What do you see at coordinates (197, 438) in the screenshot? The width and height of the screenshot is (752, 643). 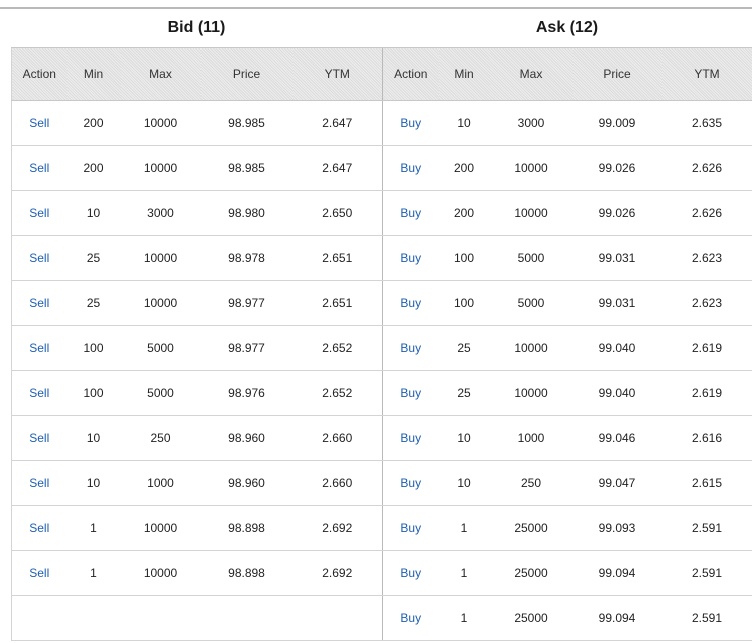 I see `bid-table-row: Sell 10 250 98.960 2.660` at bounding box center [197, 438].